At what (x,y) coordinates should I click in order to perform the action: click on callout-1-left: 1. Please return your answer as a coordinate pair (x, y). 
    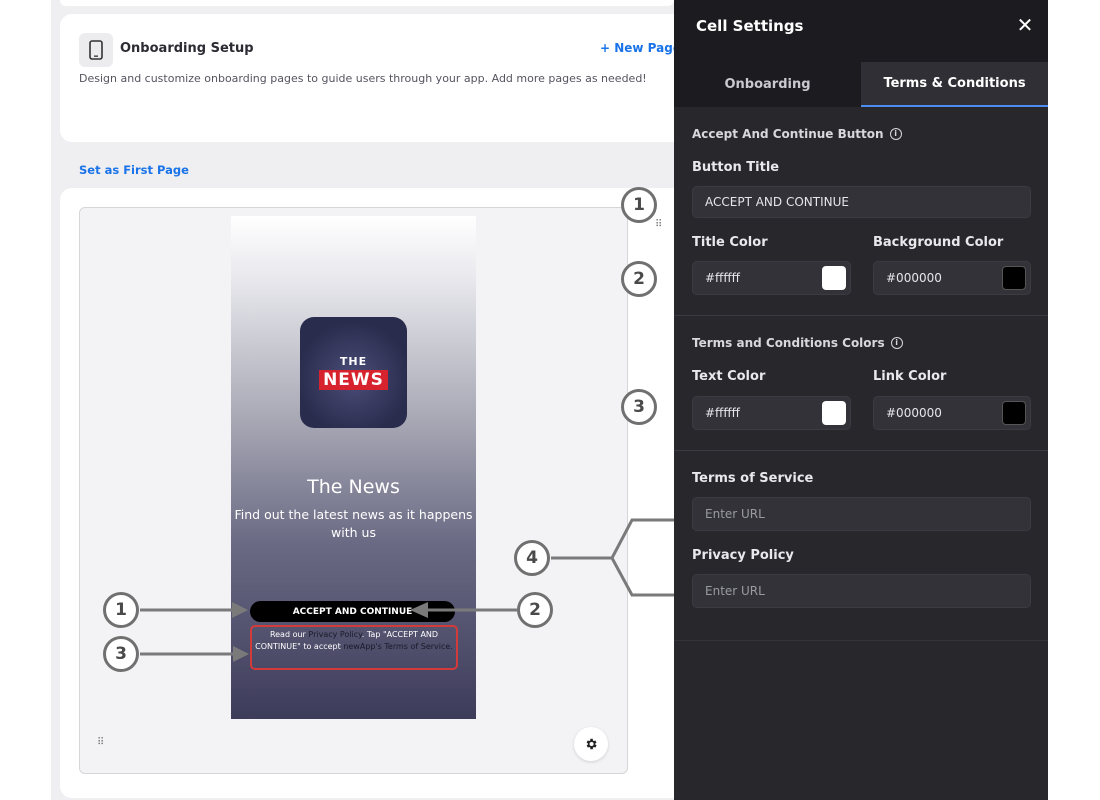
    Looking at the image, I should click on (121, 610).